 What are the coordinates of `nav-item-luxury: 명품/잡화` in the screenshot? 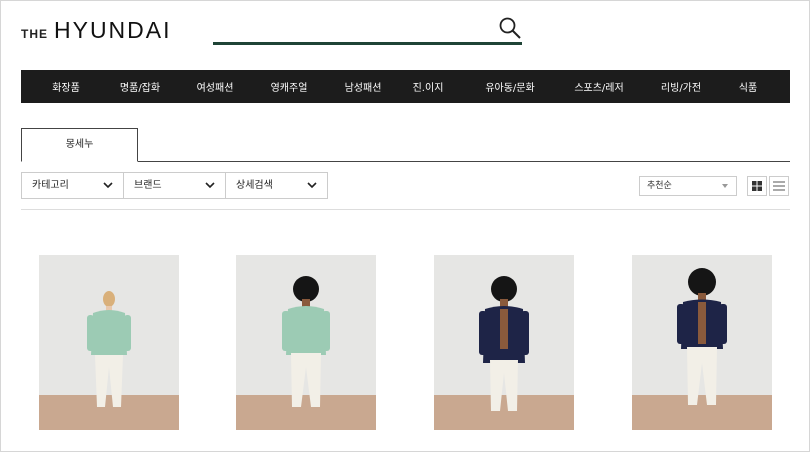 It's located at (140, 86).